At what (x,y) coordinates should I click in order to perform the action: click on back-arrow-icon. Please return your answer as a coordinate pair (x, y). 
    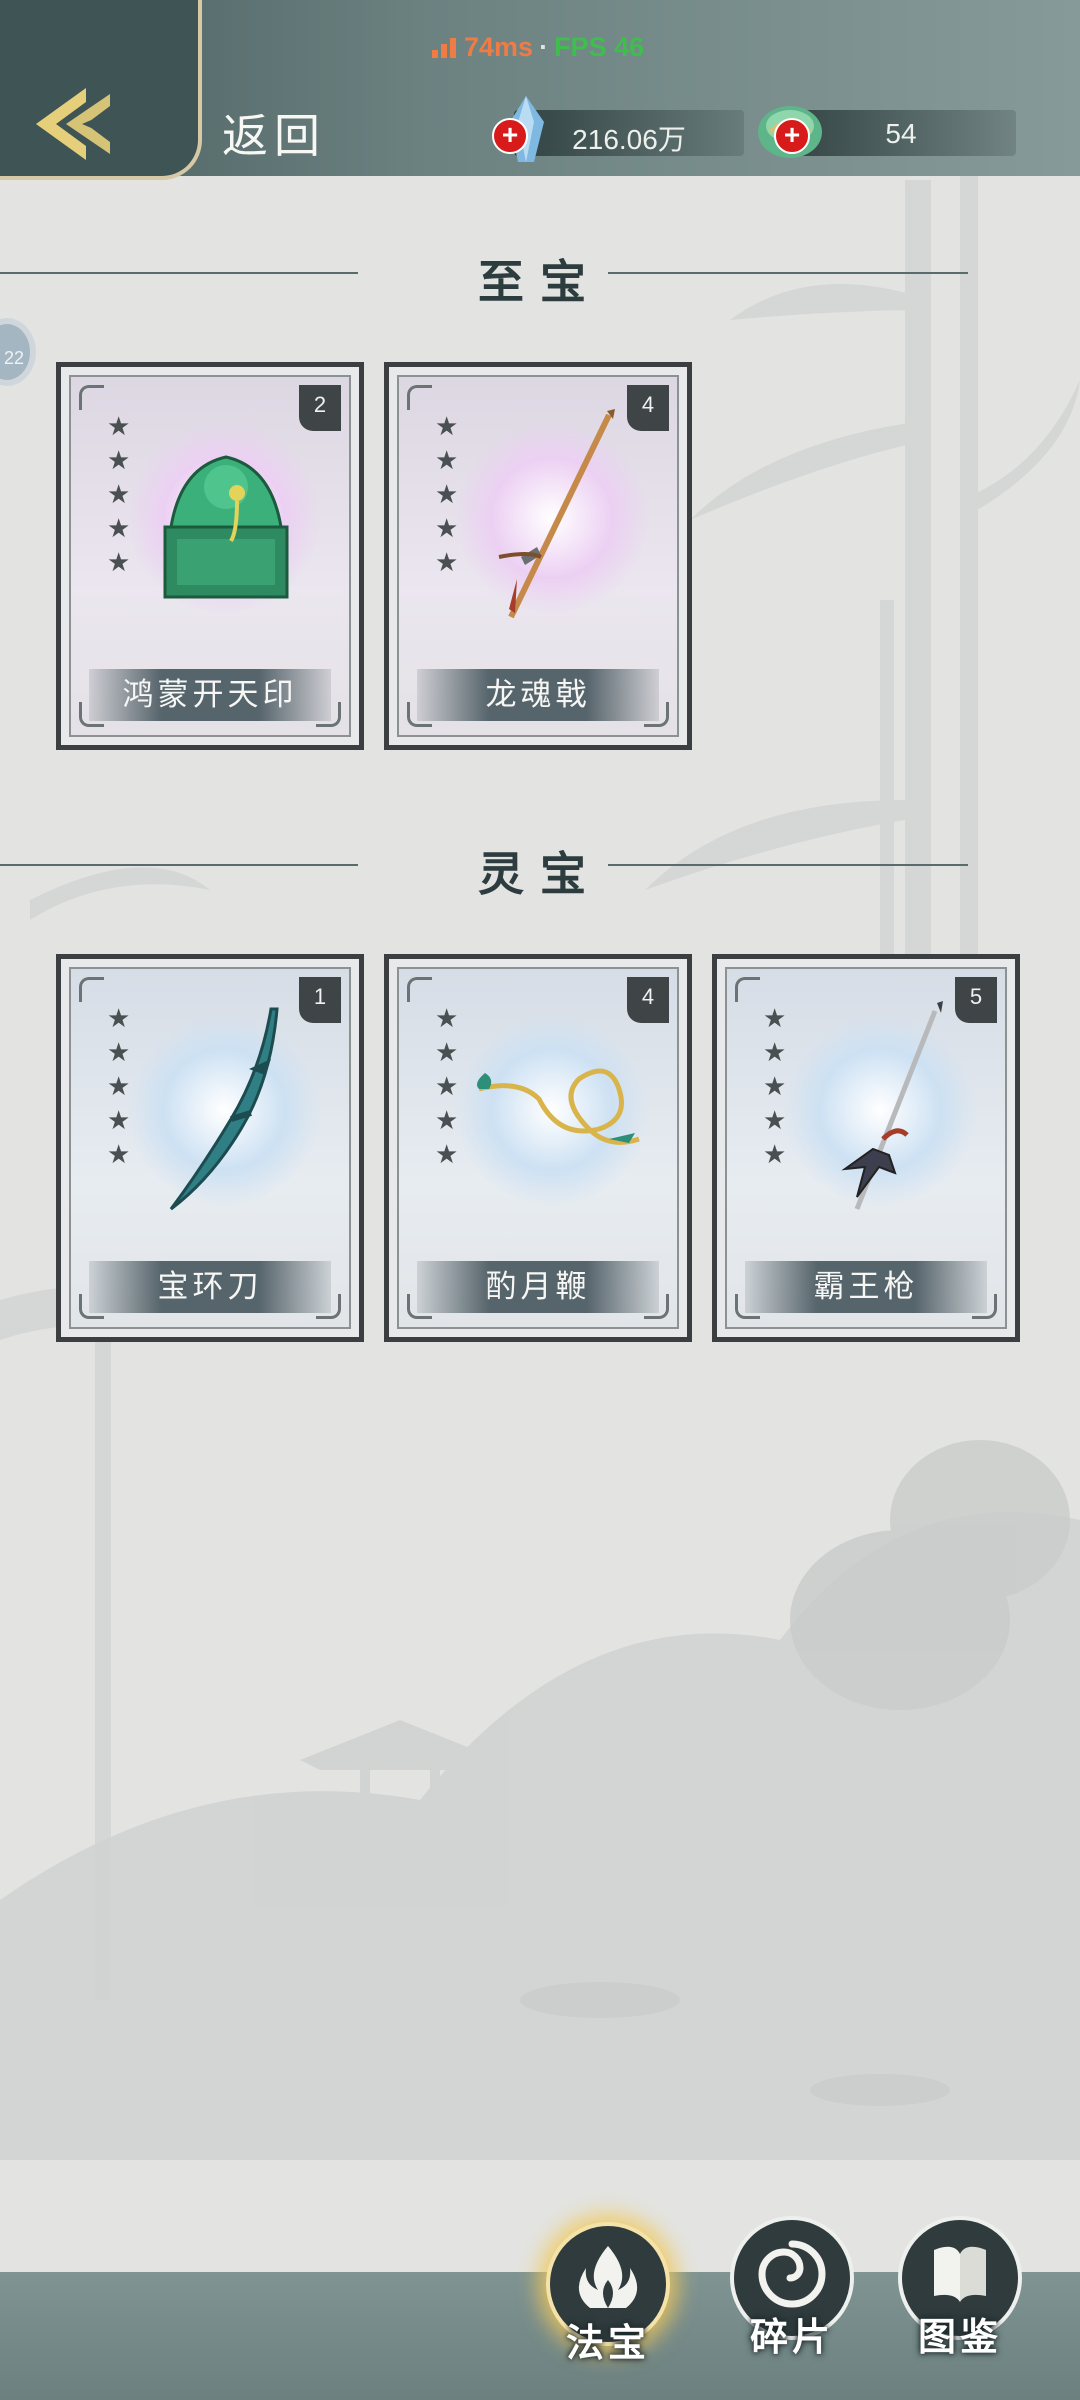
    Looking at the image, I should click on (73, 124).